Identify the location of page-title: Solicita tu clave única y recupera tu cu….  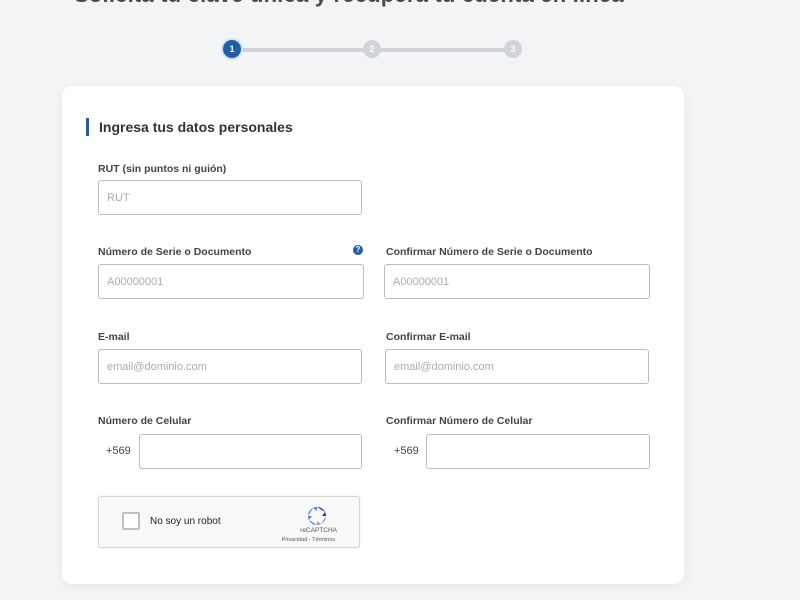
(349, 4).